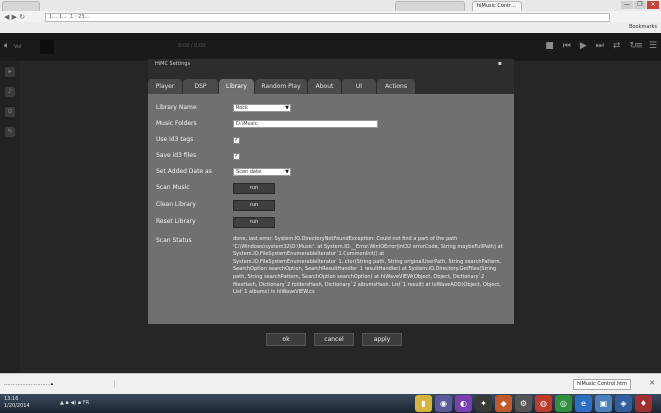 The width and height of the screenshot is (661, 413). Describe the element at coordinates (623, 403) in the screenshot. I see `taskbar-app-icon: ◈` at that location.